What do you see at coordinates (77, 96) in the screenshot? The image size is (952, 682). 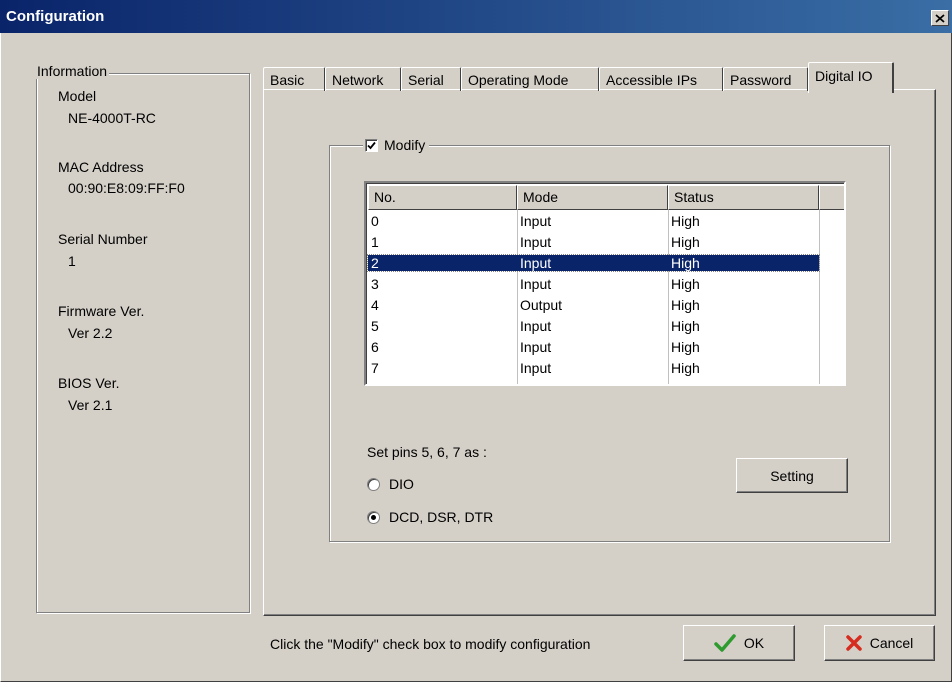 I see `model-label: Model` at bounding box center [77, 96].